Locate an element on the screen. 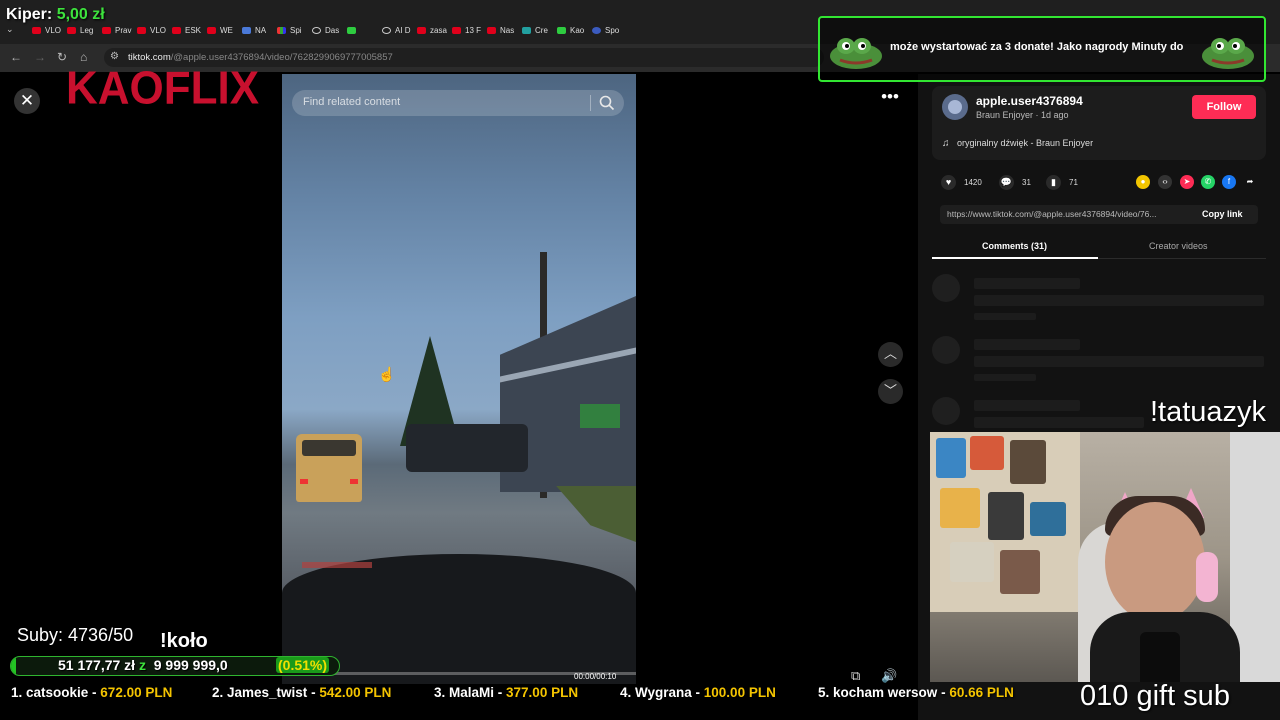 This screenshot has height=720, width=1280. browser-tab: Kao is located at coordinates (574, 30).